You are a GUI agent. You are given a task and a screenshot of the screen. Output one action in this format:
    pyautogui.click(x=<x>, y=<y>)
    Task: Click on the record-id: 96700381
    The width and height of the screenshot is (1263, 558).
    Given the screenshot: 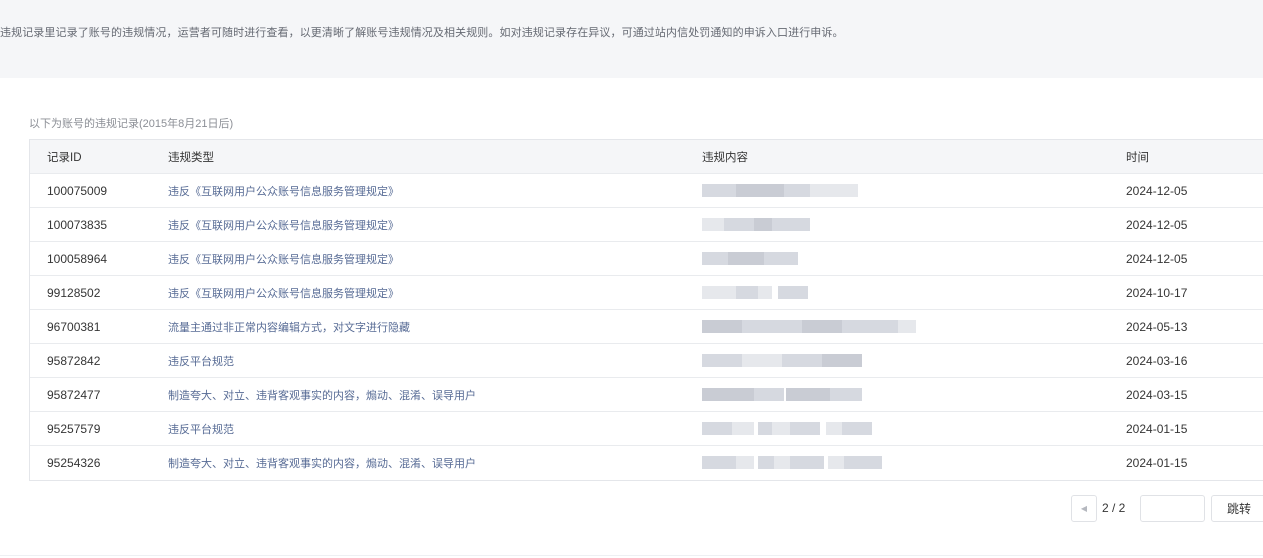 What is the action you would take?
    pyautogui.click(x=74, y=326)
    